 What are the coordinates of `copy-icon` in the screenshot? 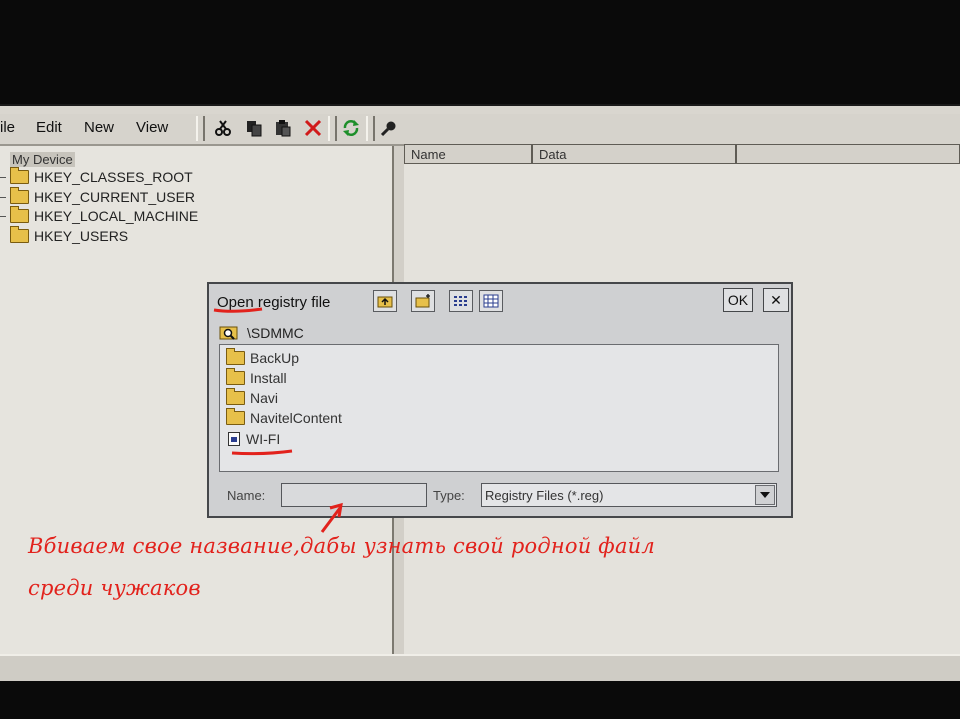 It's located at (254, 128).